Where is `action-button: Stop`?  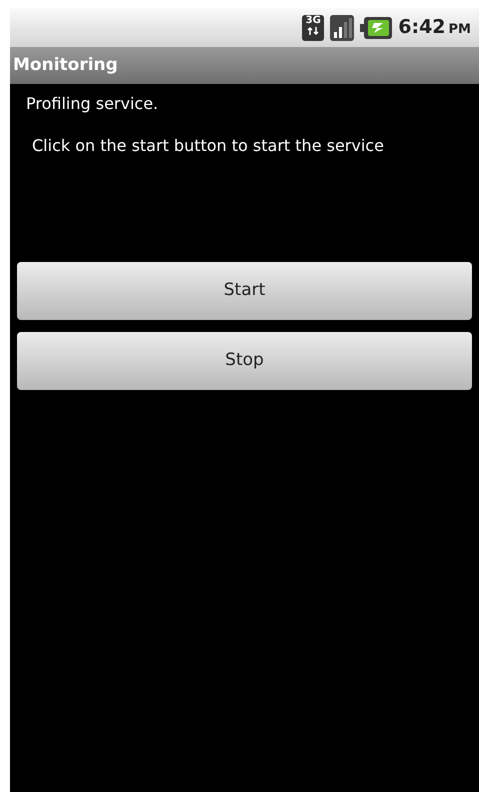 action-button: Stop is located at coordinates (244, 361).